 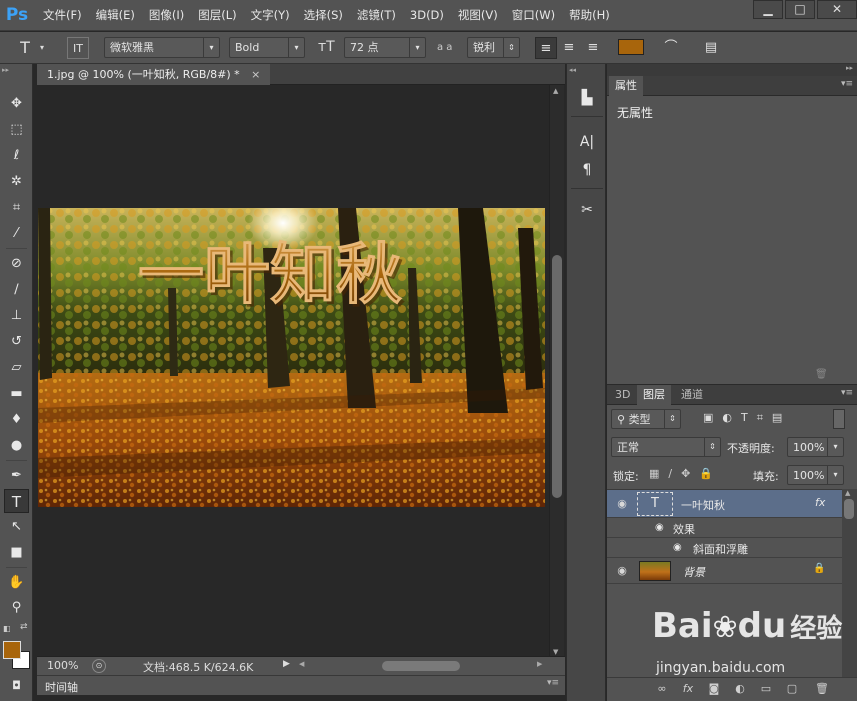 I want to click on quick-mask-icon: ◘, so click(x=16, y=686).